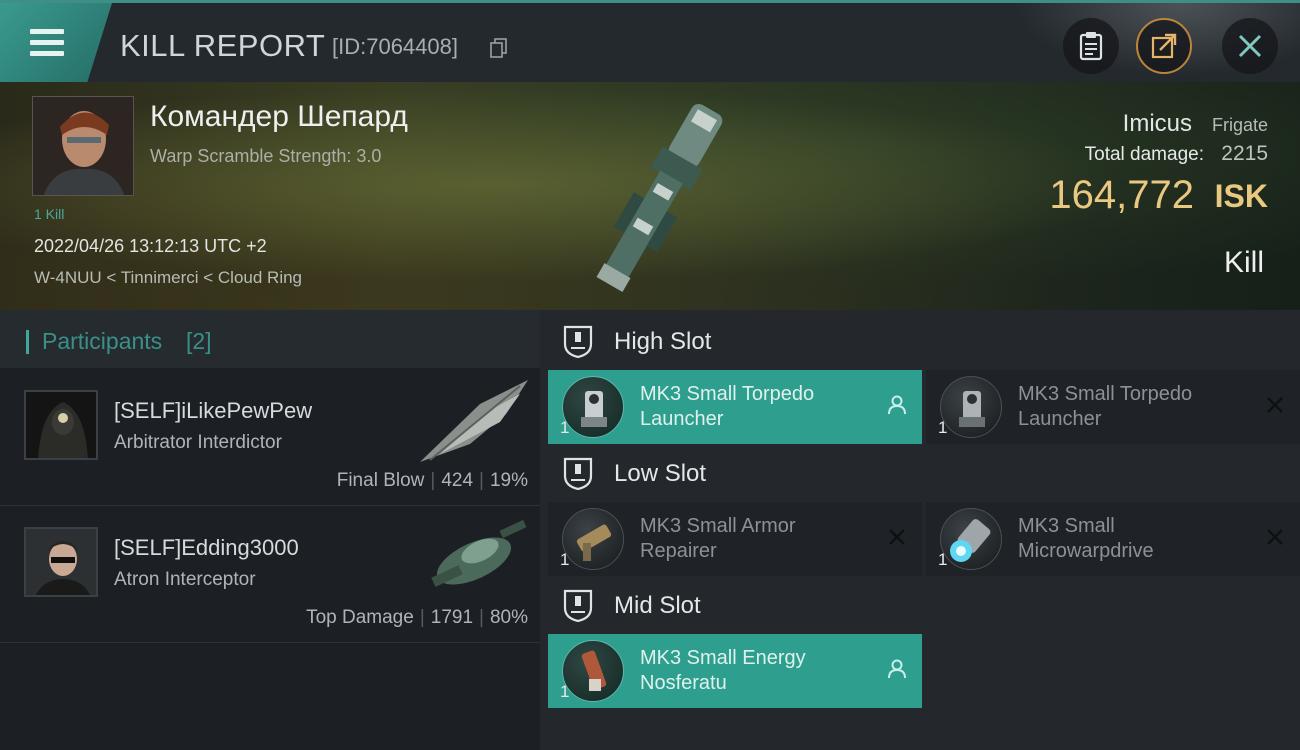  I want to click on clipboard-icon, so click(1091, 46).